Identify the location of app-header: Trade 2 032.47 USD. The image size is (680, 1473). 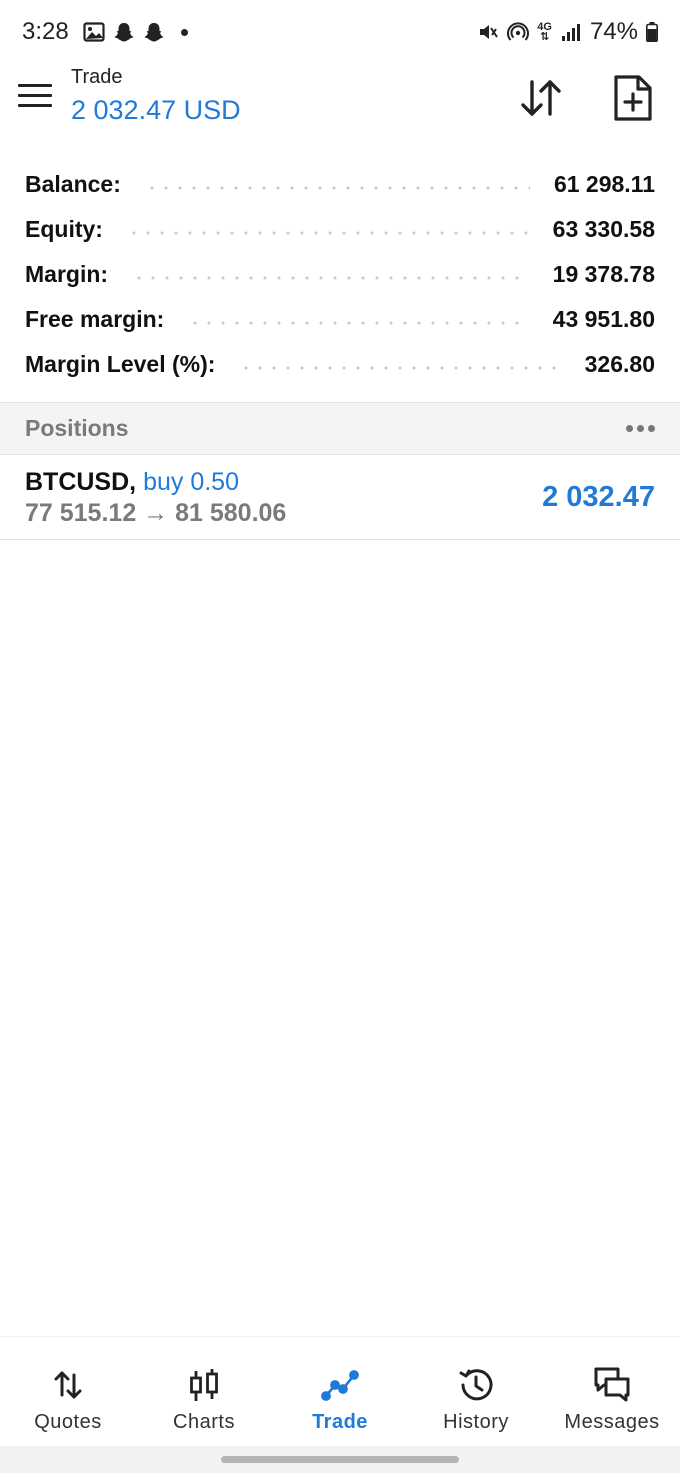
(340, 106).